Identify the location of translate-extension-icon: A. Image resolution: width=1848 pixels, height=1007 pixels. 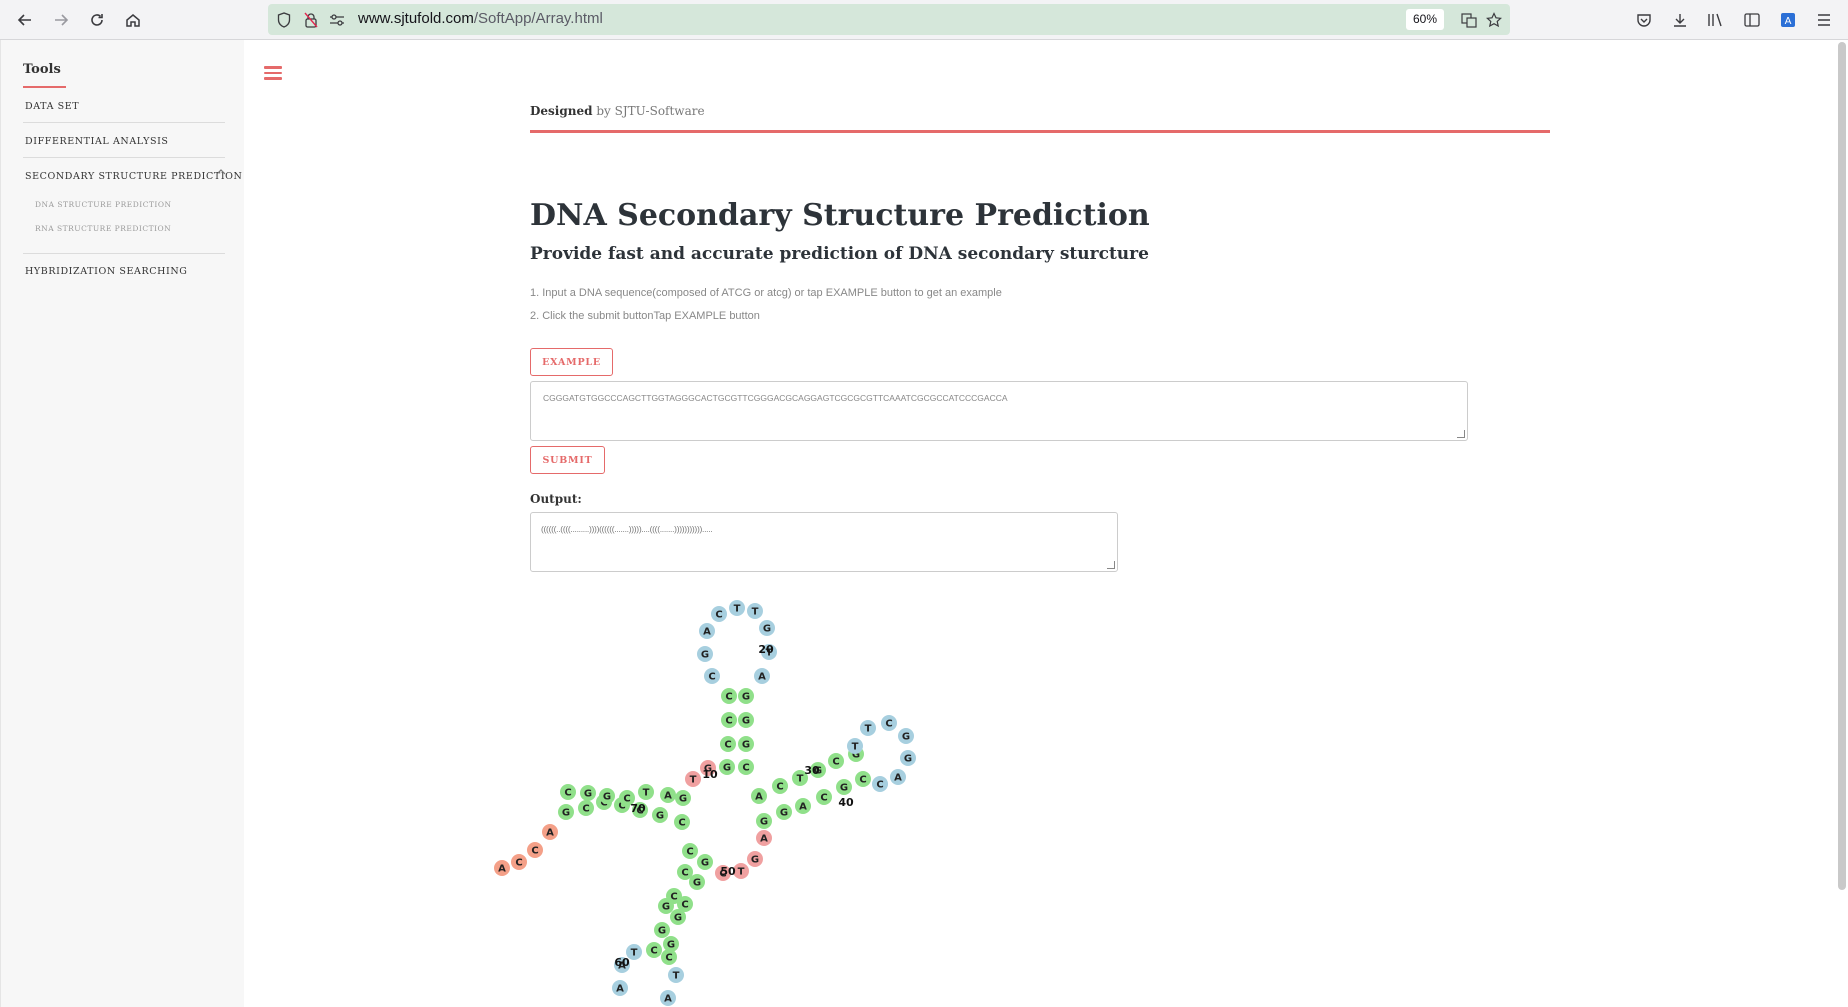
(1788, 20).